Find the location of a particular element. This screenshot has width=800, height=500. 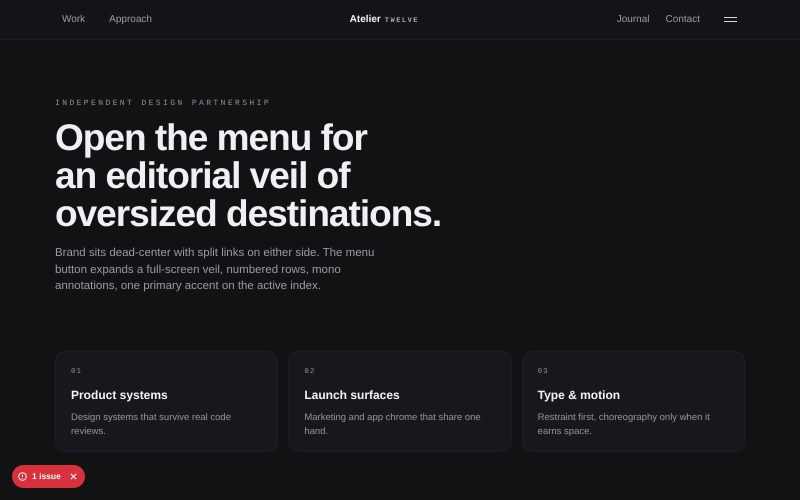

nav-link: Approach is located at coordinates (130, 19).